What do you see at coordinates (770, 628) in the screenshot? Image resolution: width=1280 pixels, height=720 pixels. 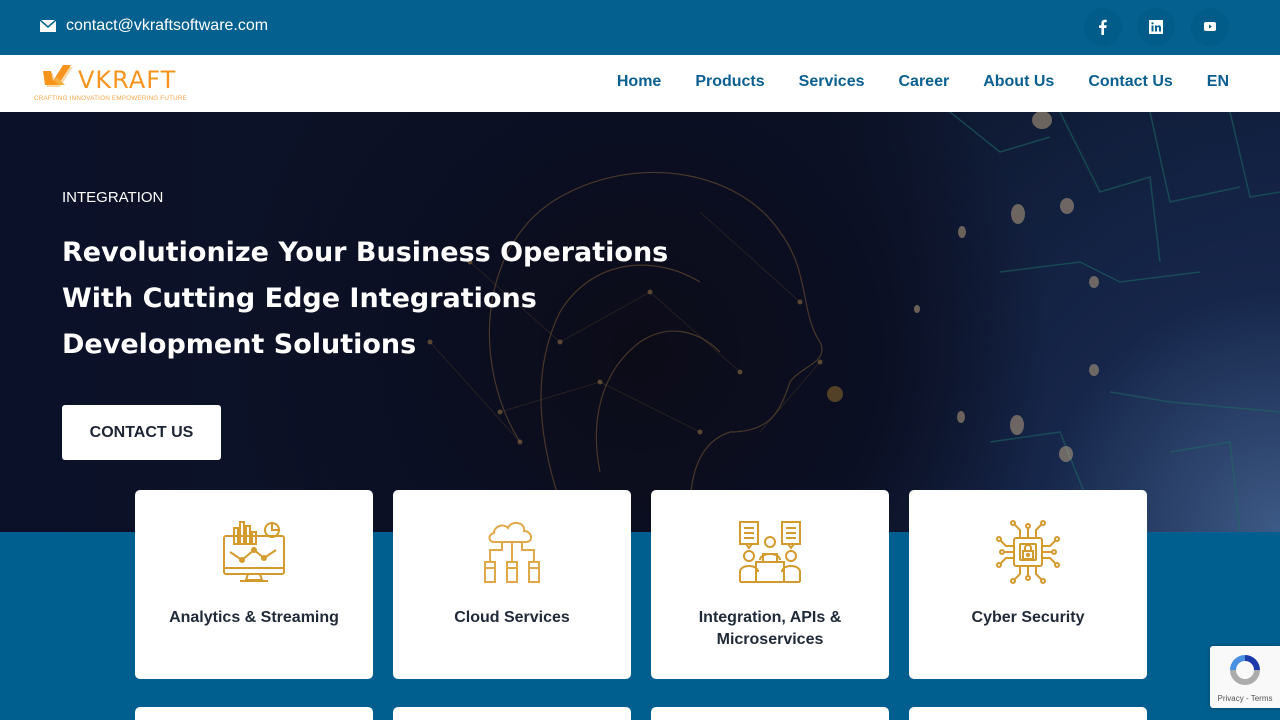 I see `service-title: Integration, APIs & Microservices` at bounding box center [770, 628].